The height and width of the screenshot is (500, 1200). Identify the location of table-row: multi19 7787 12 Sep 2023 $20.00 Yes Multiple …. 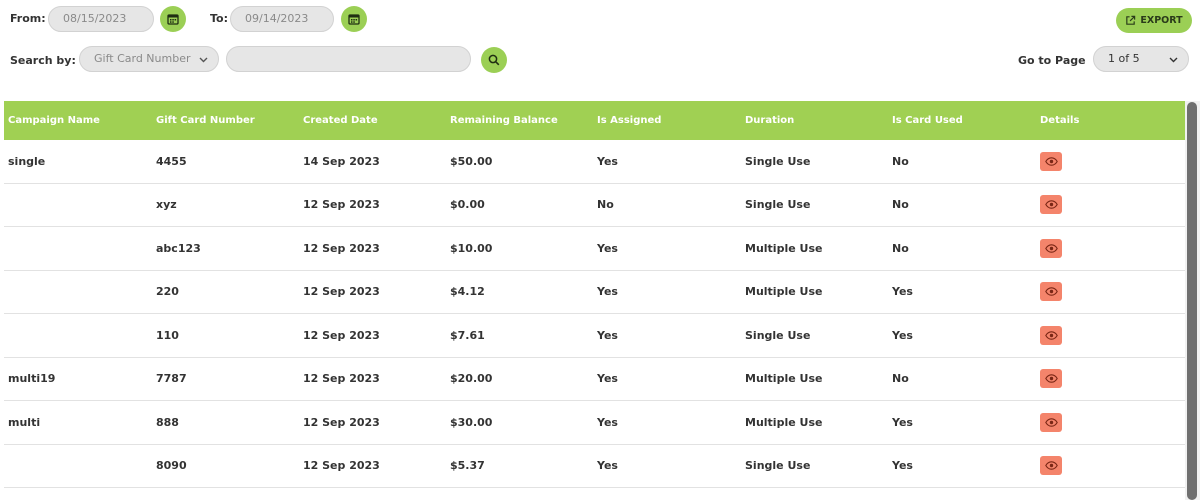
(594, 379).